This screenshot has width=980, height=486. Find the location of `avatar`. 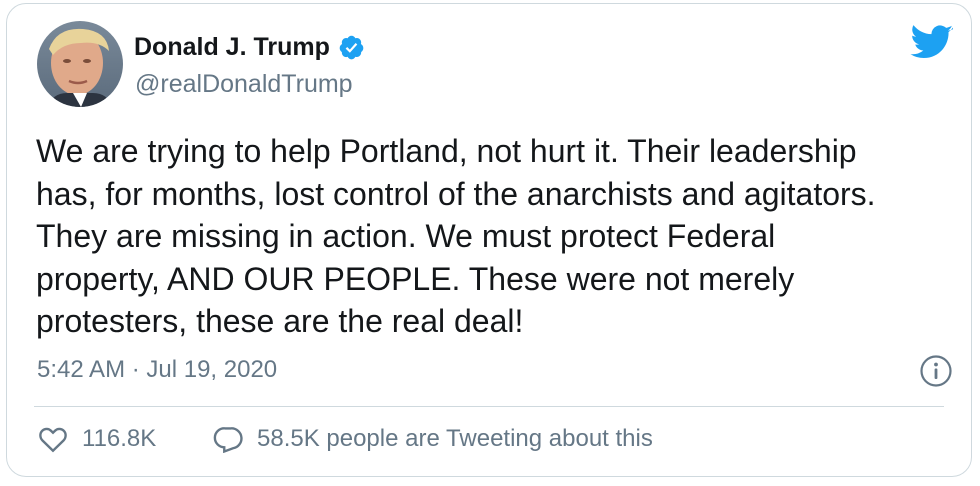

avatar is located at coordinates (80, 64).